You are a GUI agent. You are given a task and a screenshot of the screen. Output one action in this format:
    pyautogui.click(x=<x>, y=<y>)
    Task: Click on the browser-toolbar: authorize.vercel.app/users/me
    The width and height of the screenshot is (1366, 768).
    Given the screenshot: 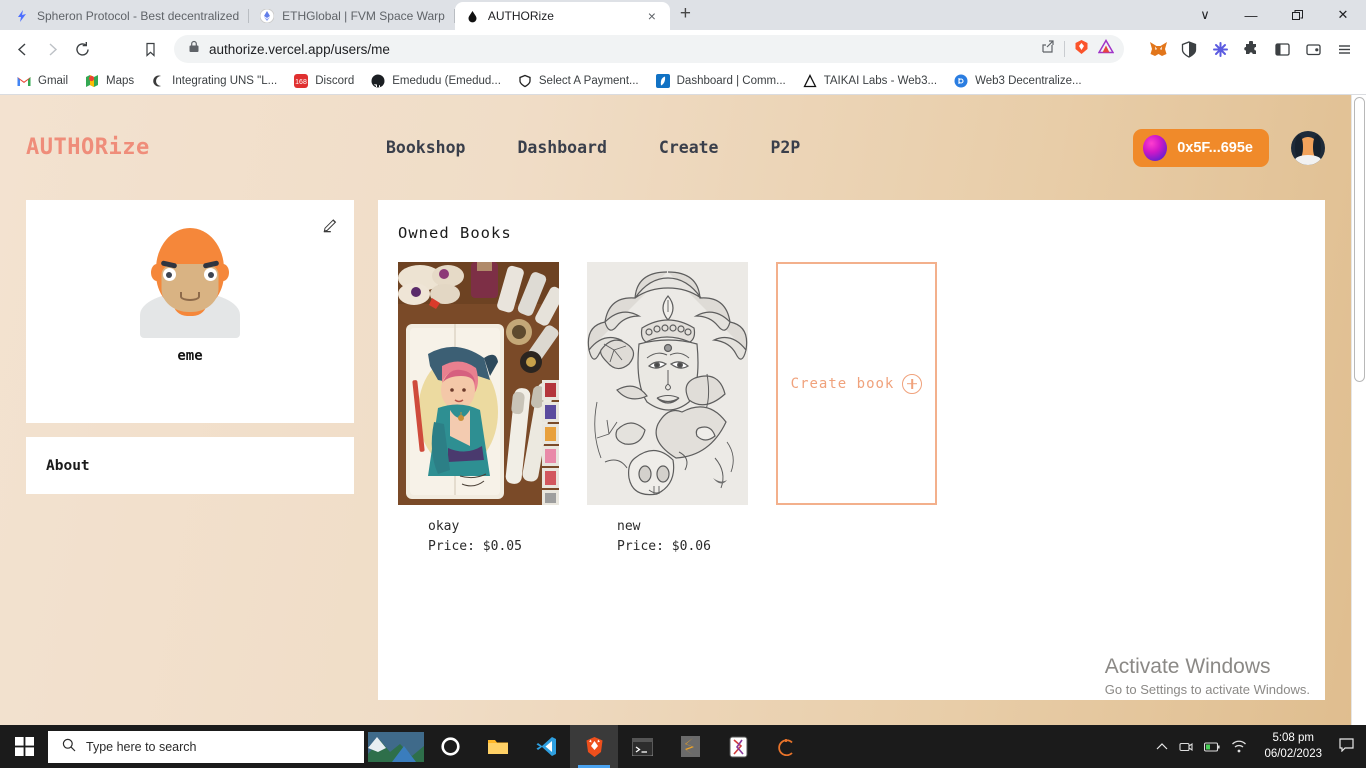 What is the action you would take?
    pyautogui.click(x=683, y=49)
    